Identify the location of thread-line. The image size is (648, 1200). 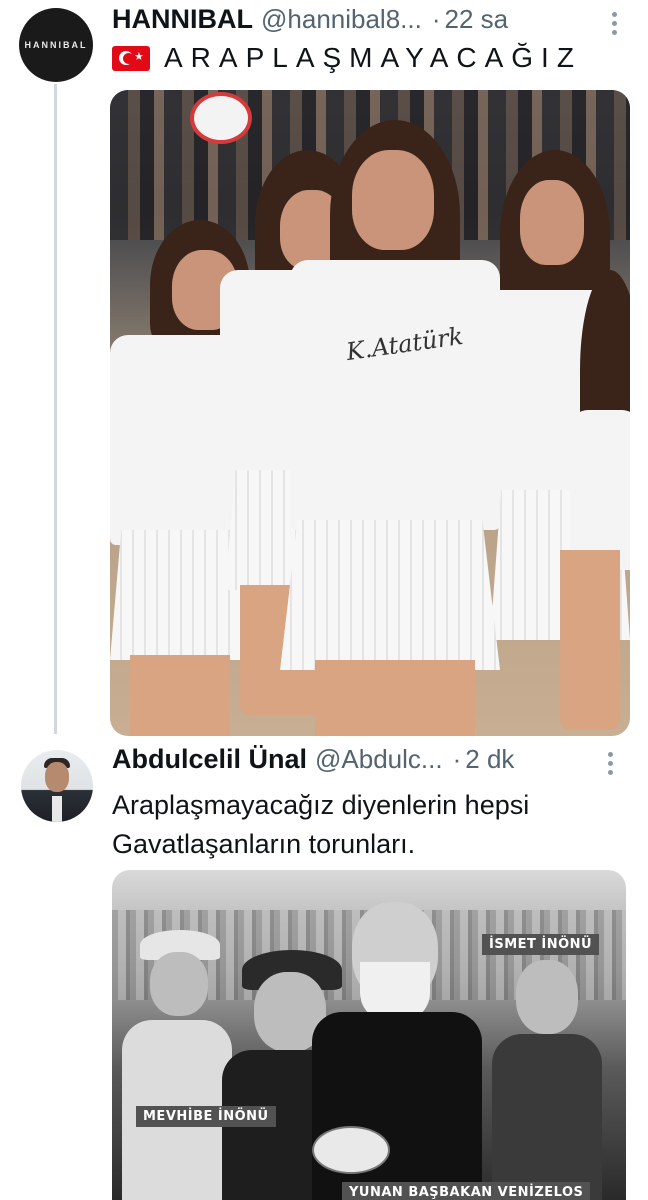
(55, 409).